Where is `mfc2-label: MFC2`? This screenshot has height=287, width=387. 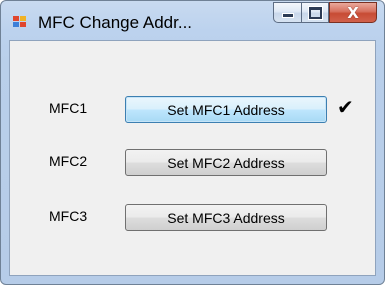
mfc2-label: MFC2 is located at coordinates (68, 161).